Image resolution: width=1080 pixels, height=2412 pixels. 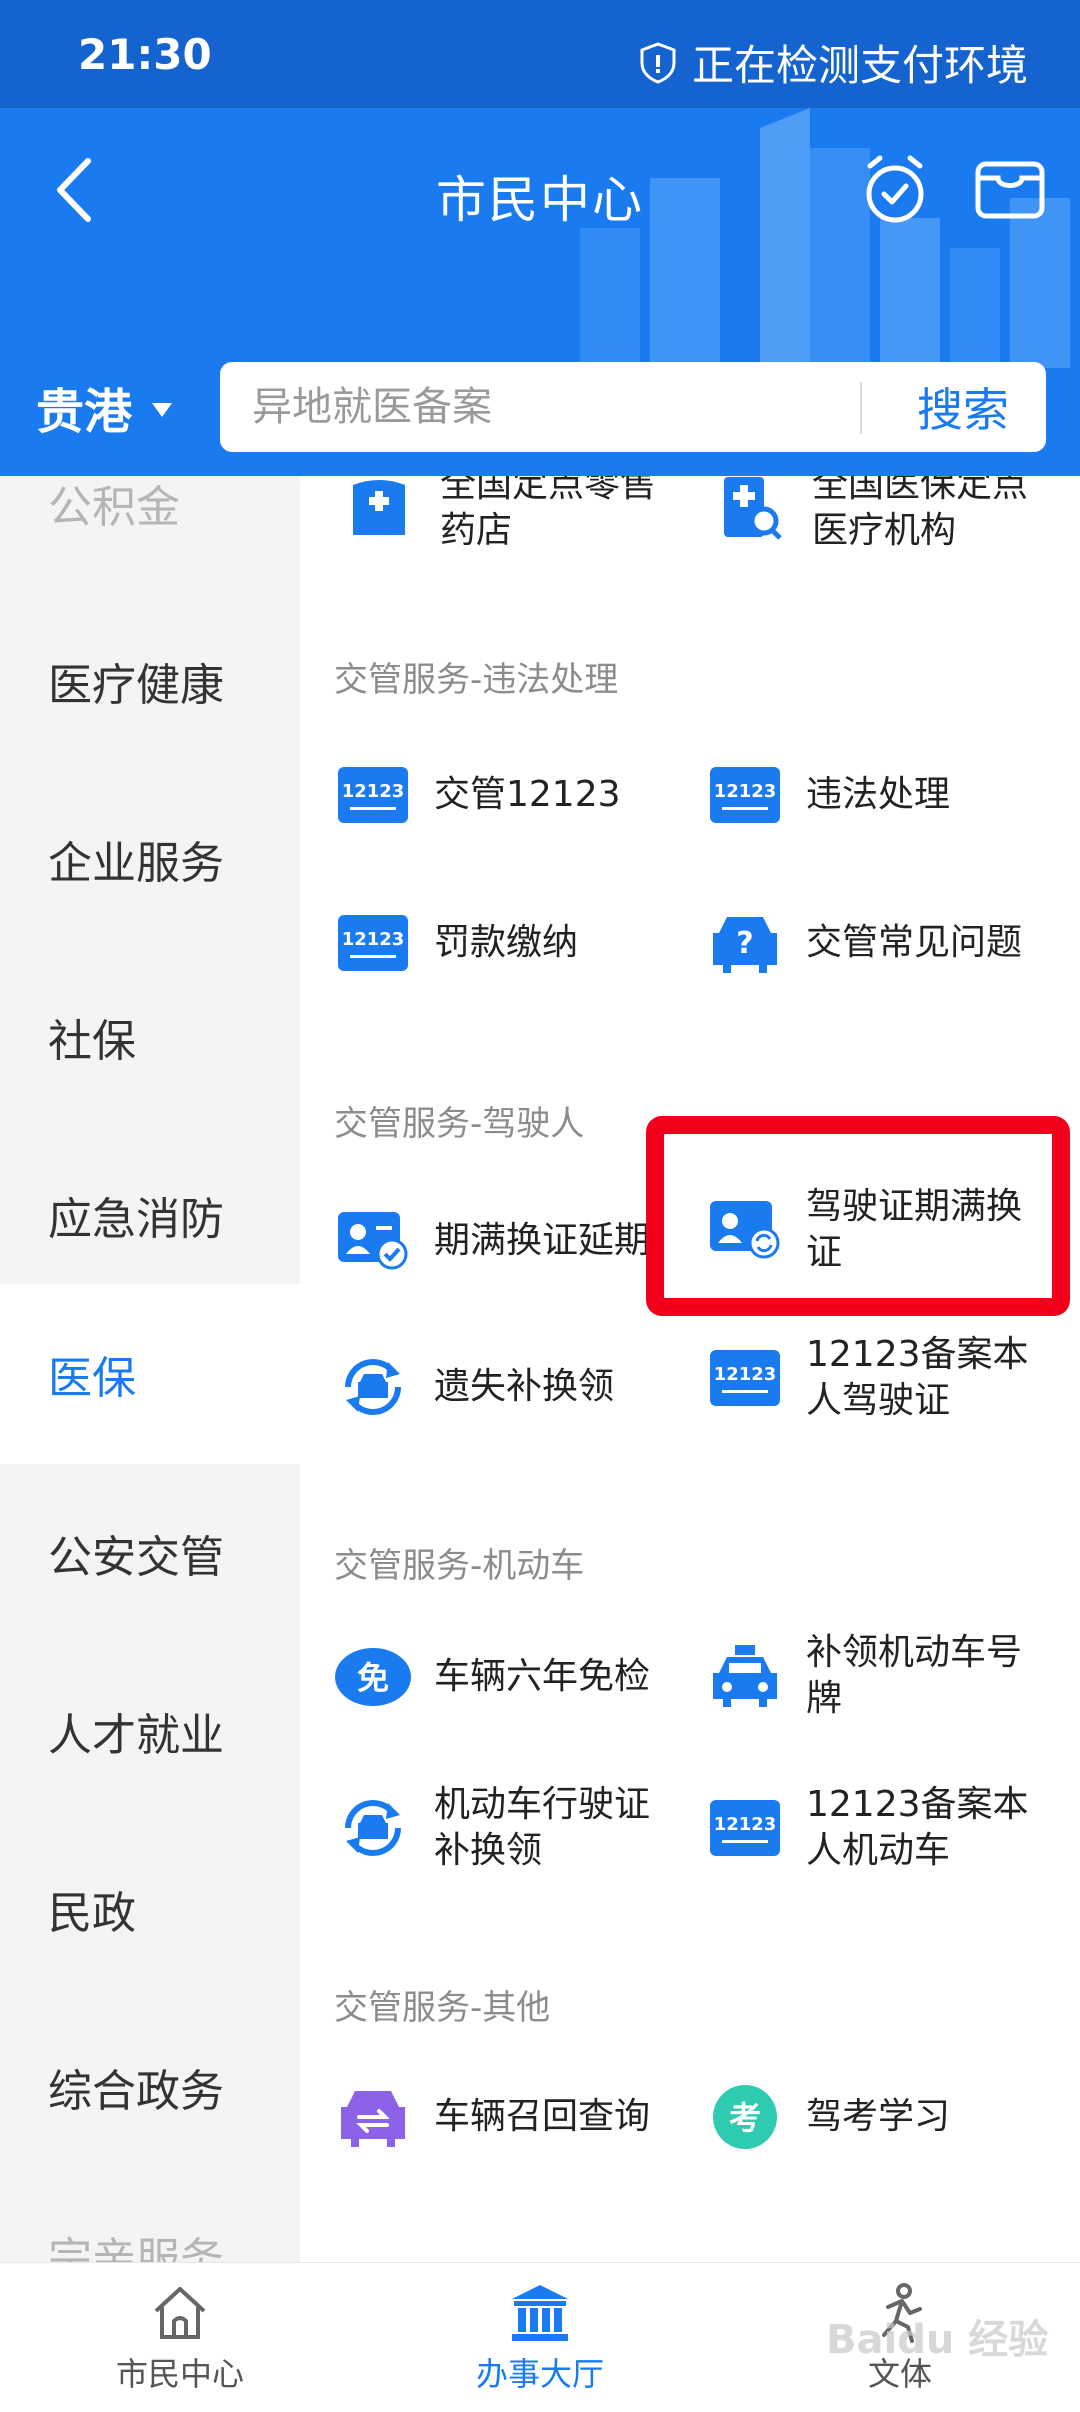 I want to click on pharmacy-icon, so click(x=379, y=511).